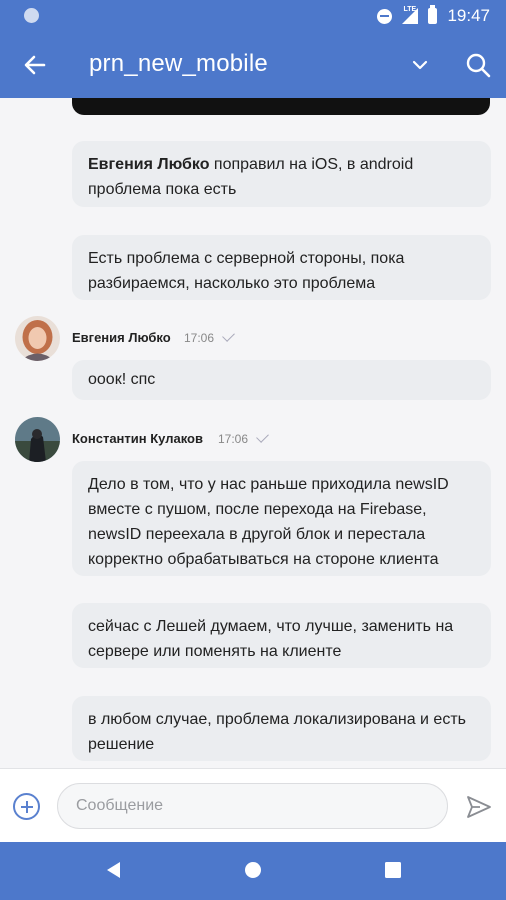 This screenshot has height=900, width=506. Describe the element at coordinates (410, 9) in the screenshot. I see `network-type: LTE` at that location.